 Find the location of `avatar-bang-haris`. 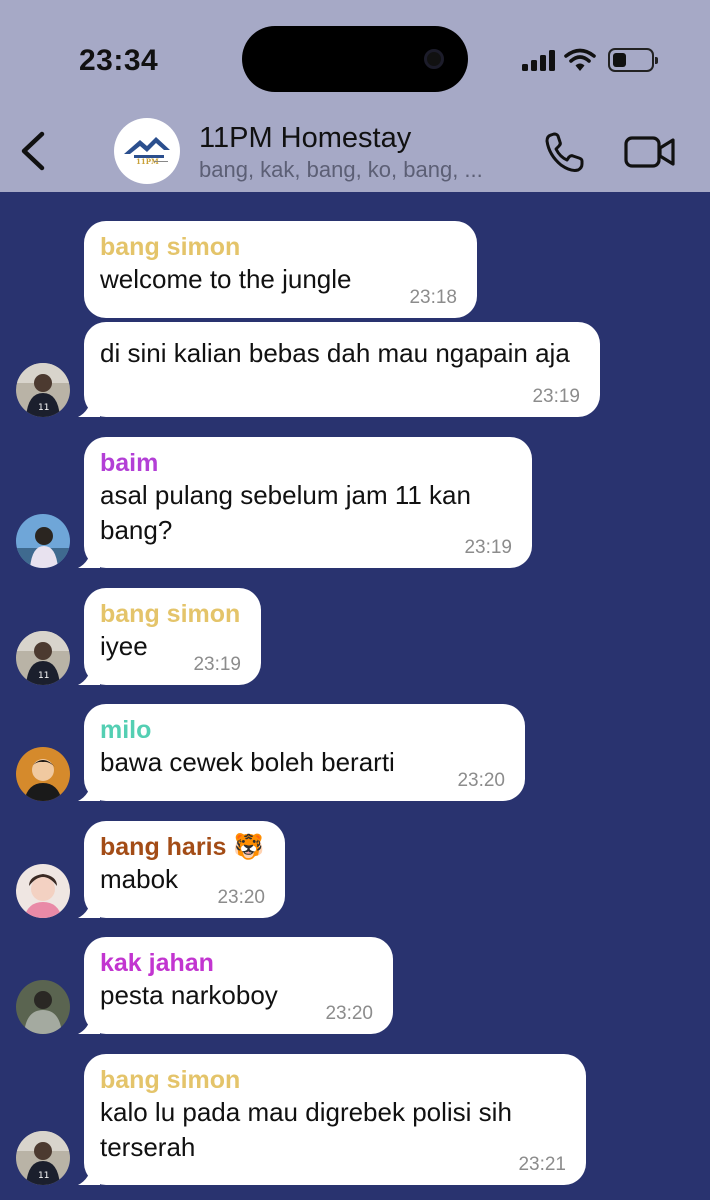

avatar-bang-haris is located at coordinates (43, 891).